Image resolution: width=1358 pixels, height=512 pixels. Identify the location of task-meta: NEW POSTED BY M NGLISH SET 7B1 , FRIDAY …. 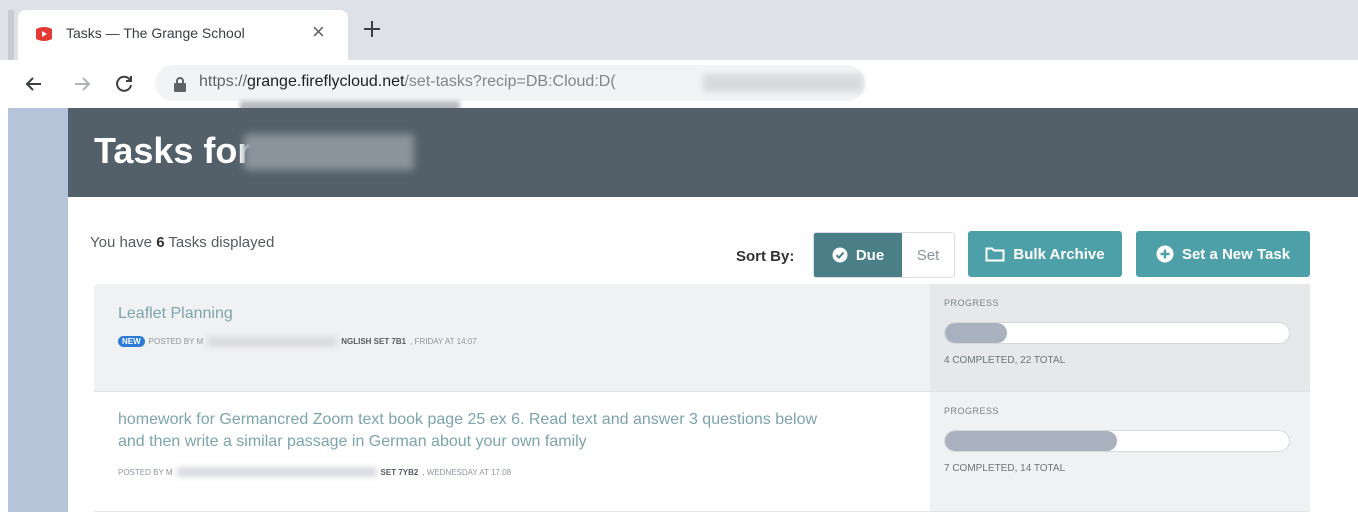
(297, 341).